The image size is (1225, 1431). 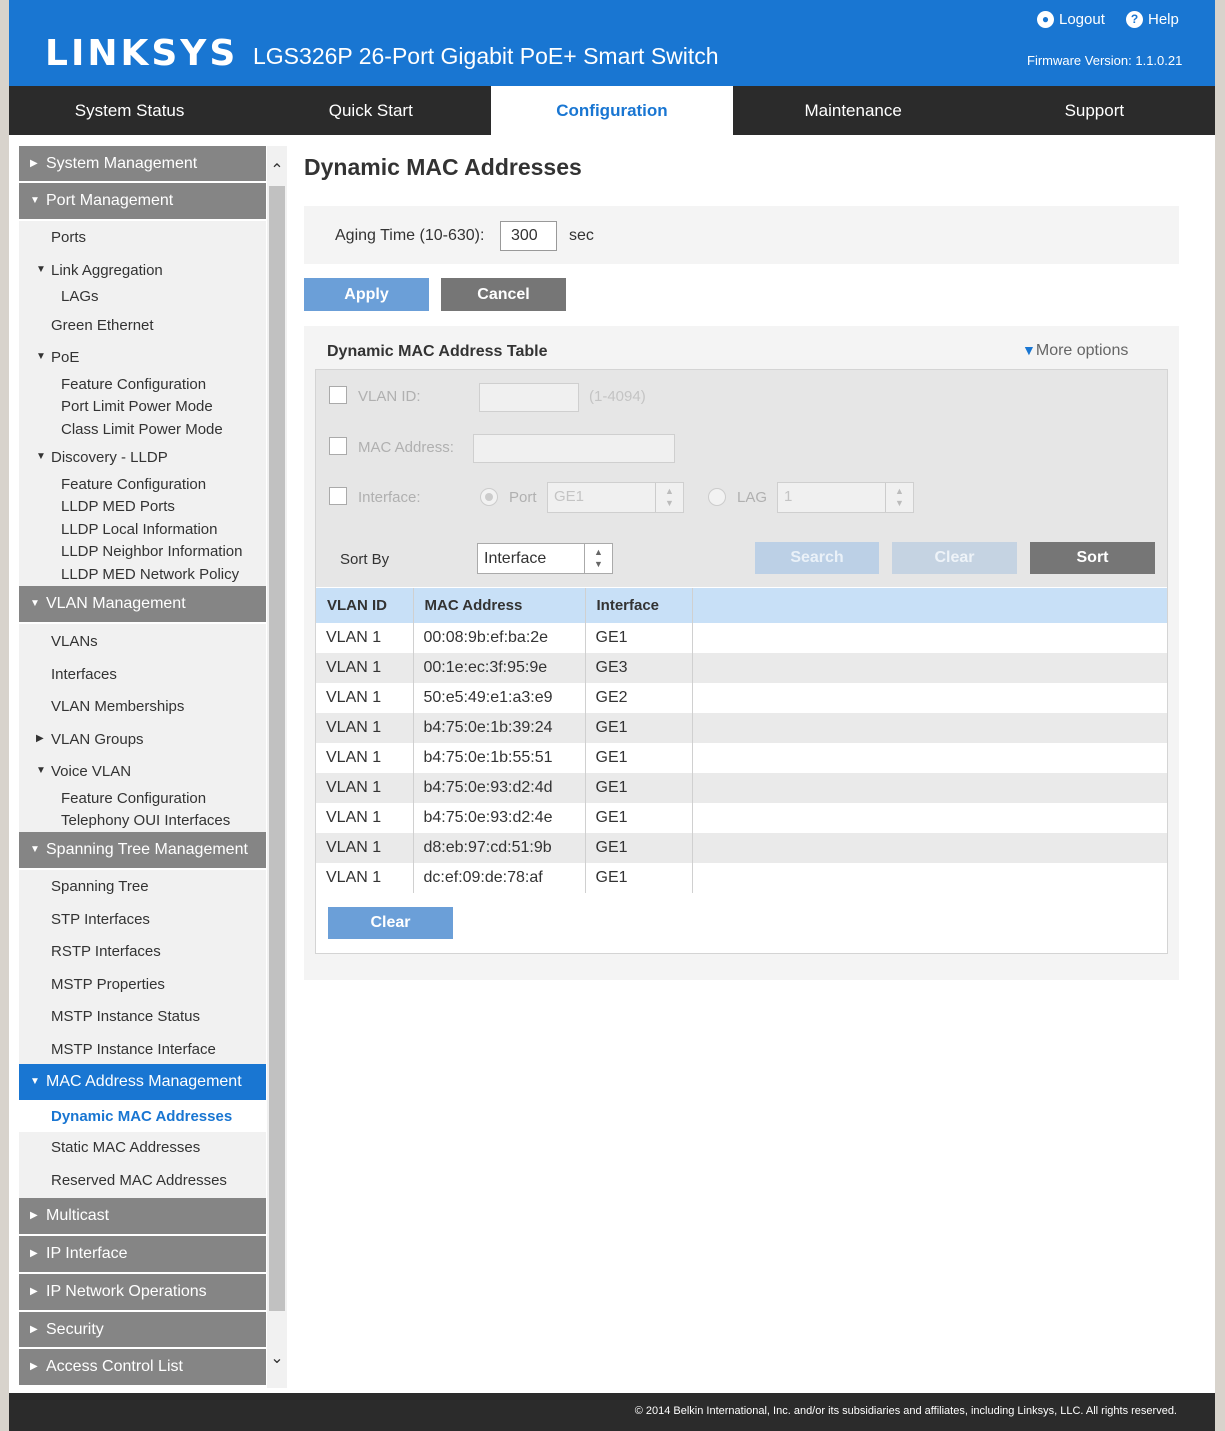 I want to click on sidebar-section-access-control-list: ▶ Access Control List, so click(x=142, y=1368).